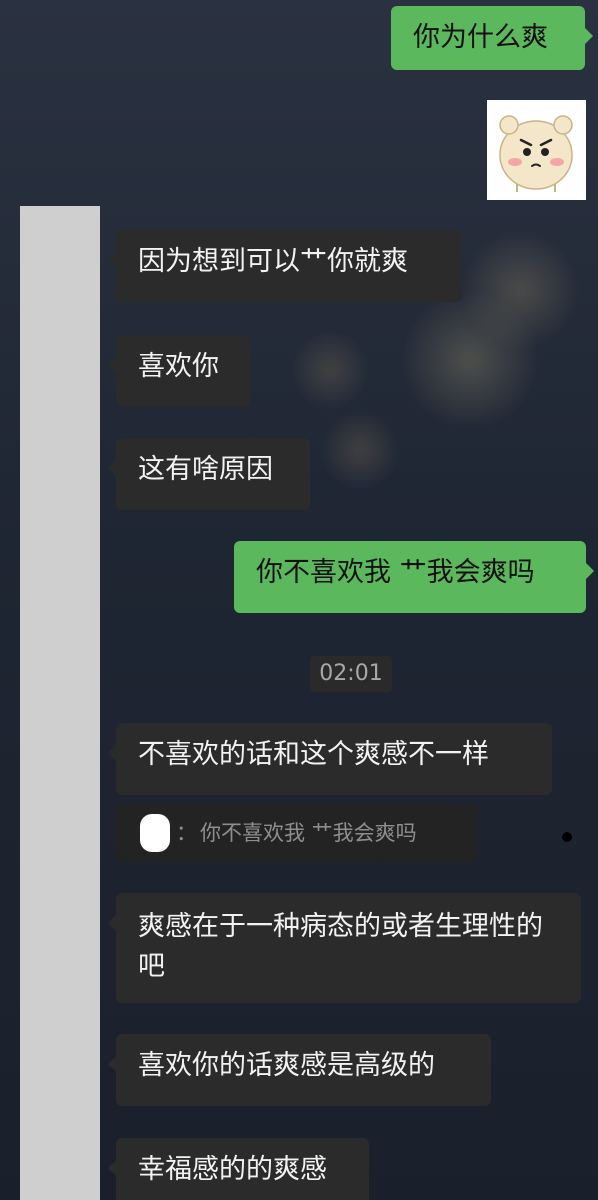 The width and height of the screenshot is (598, 1200). What do you see at coordinates (285, 266) in the screenshot?
I see `message-bubble-received: 因为想到可以艹你就爽` at bounding box center [285, 266].